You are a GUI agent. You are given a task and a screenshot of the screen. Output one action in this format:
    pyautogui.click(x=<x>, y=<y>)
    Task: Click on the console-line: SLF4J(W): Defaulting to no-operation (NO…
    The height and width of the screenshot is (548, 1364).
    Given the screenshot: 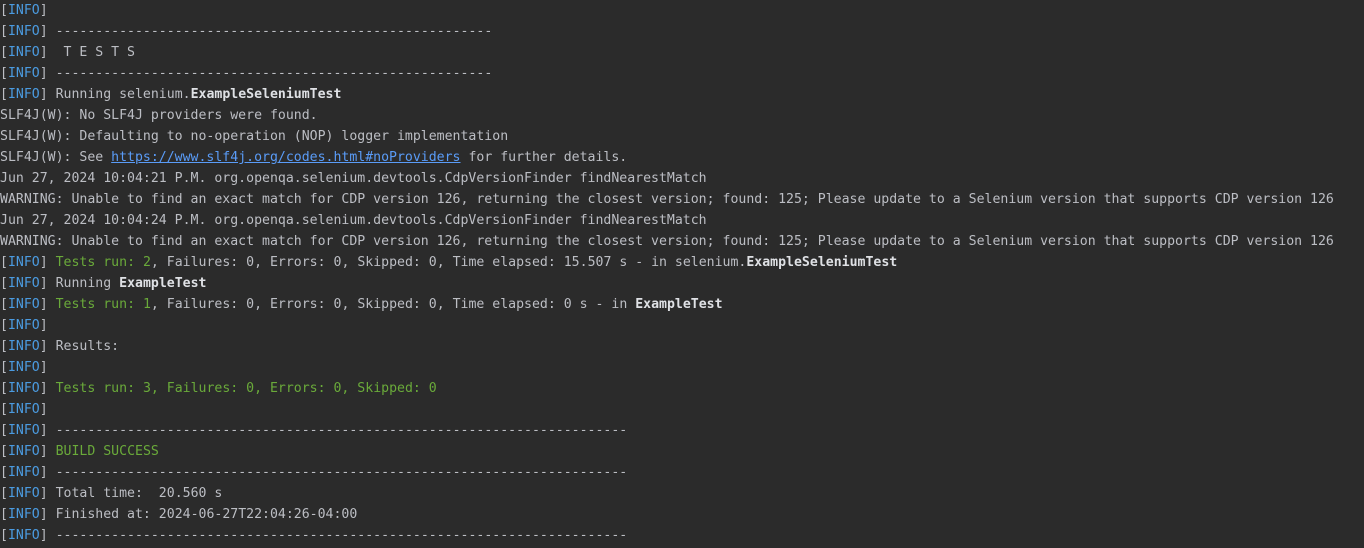 What is the action you would take?
    pyautogui.click(x=682, y=136)
    